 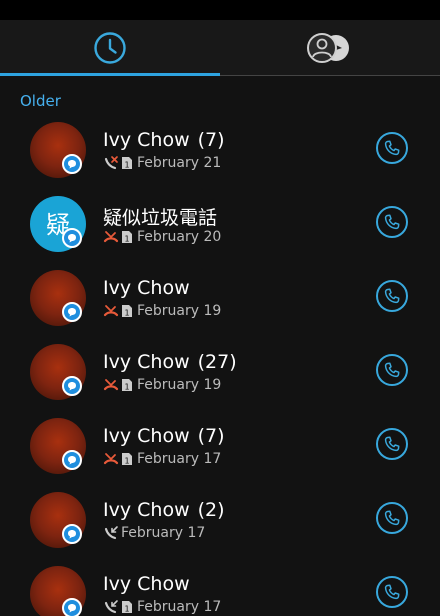 I want to click on tab-contacts, so click(x=330, y=48).